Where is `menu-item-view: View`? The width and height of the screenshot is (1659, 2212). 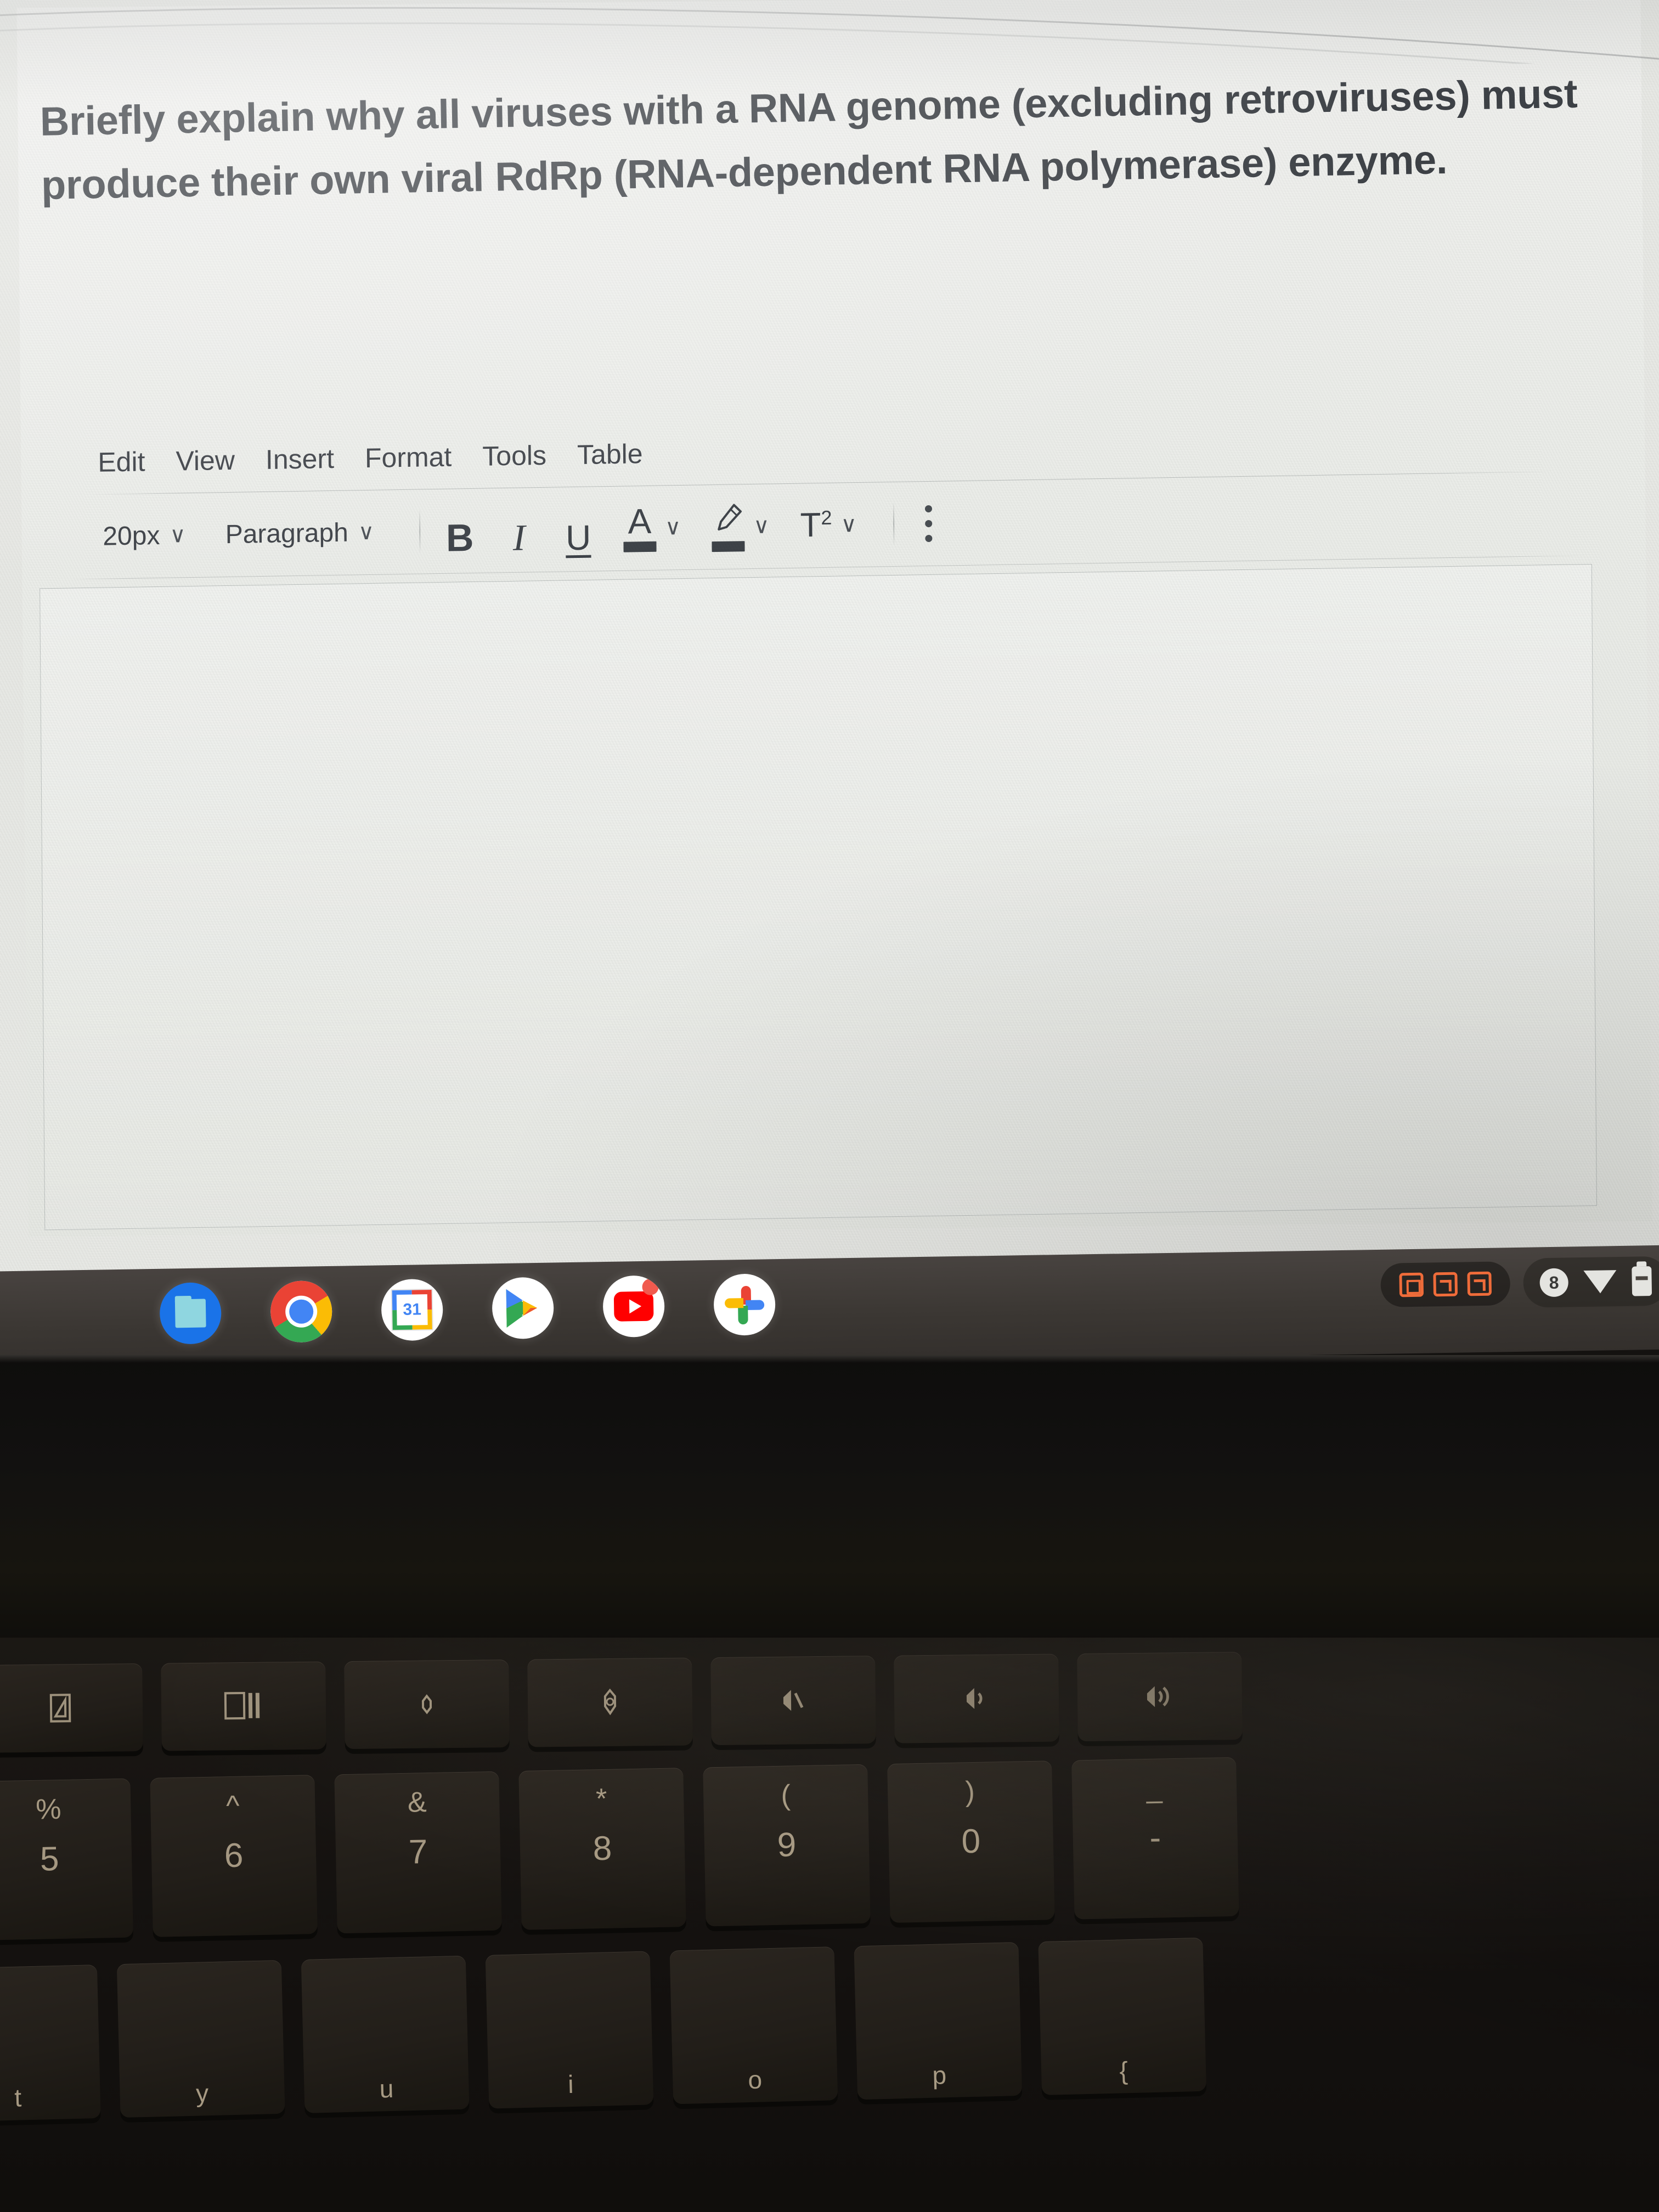
menu-item-view: View is located at coordinates (205, 461).